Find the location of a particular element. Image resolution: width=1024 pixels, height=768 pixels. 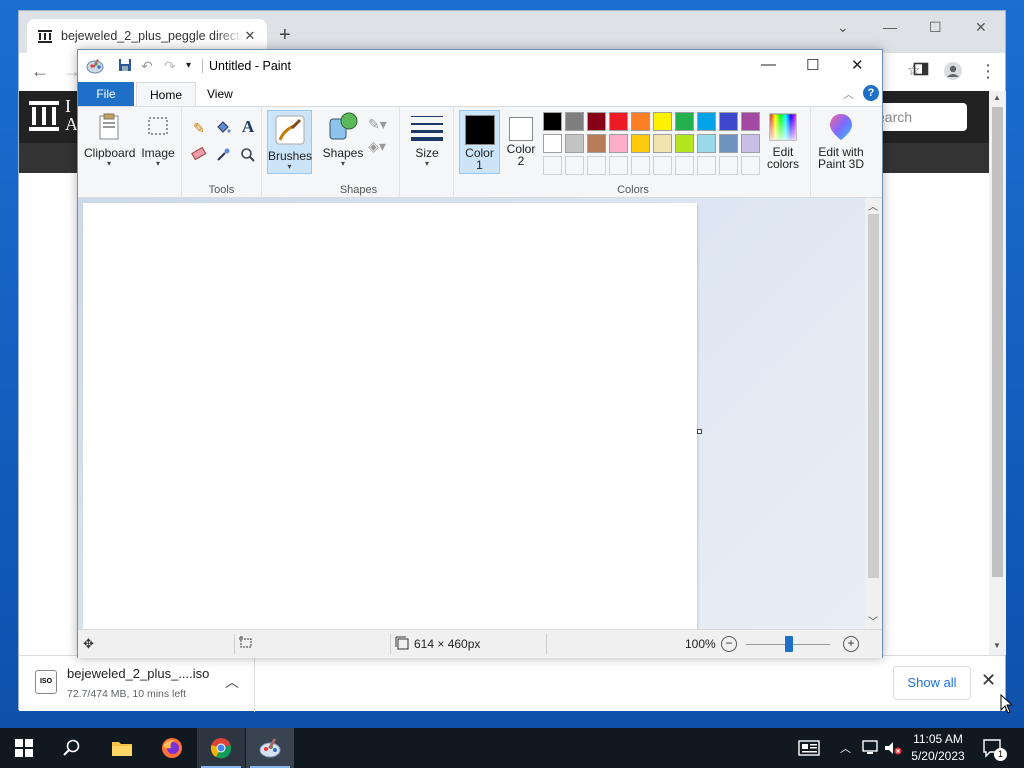

zoom-in-button: + is located at coordinates (851, 644).